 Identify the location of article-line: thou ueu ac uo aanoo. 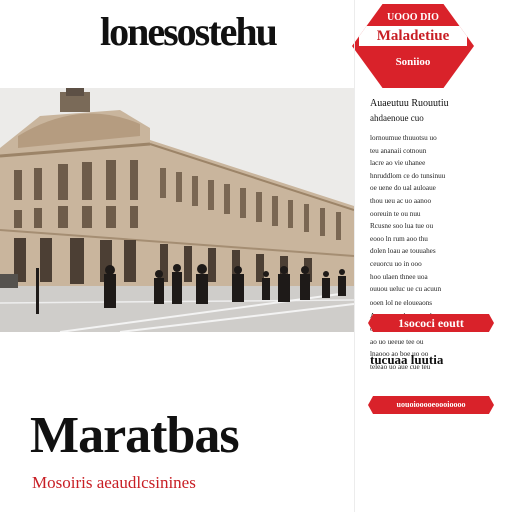
(401, 200).